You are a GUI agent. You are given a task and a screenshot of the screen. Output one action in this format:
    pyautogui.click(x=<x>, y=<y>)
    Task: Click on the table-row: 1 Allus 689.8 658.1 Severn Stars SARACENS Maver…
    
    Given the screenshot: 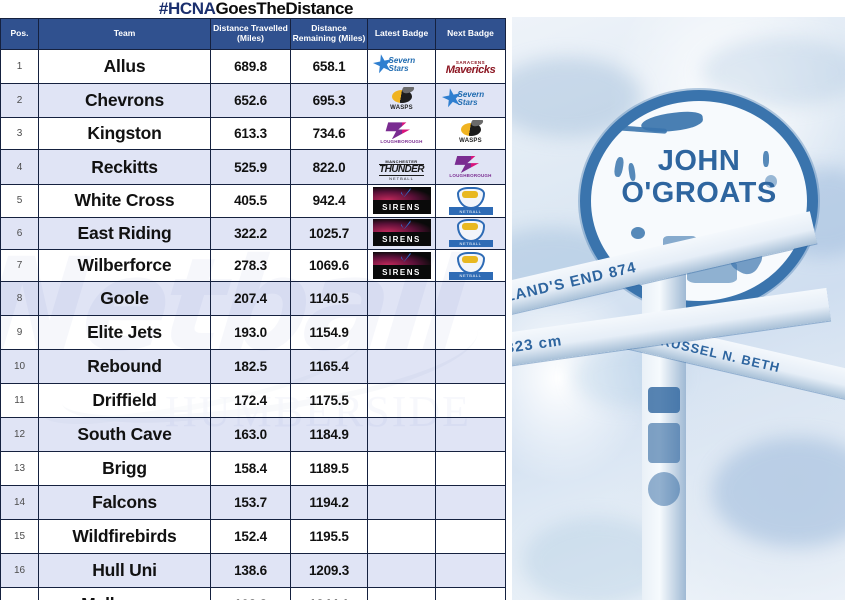 What is the action you would take?
    pyautogui.click(x=253, y=66)
    